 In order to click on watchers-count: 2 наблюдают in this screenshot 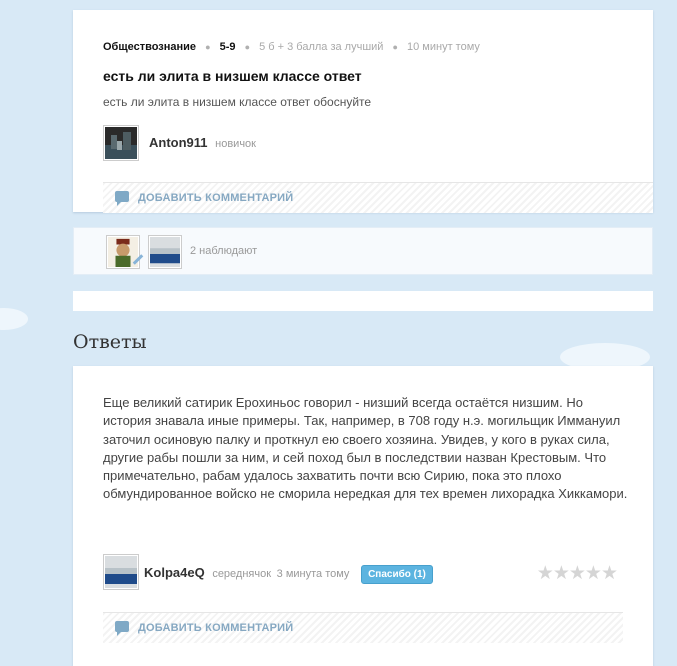, I will do `click(224, 251)`.